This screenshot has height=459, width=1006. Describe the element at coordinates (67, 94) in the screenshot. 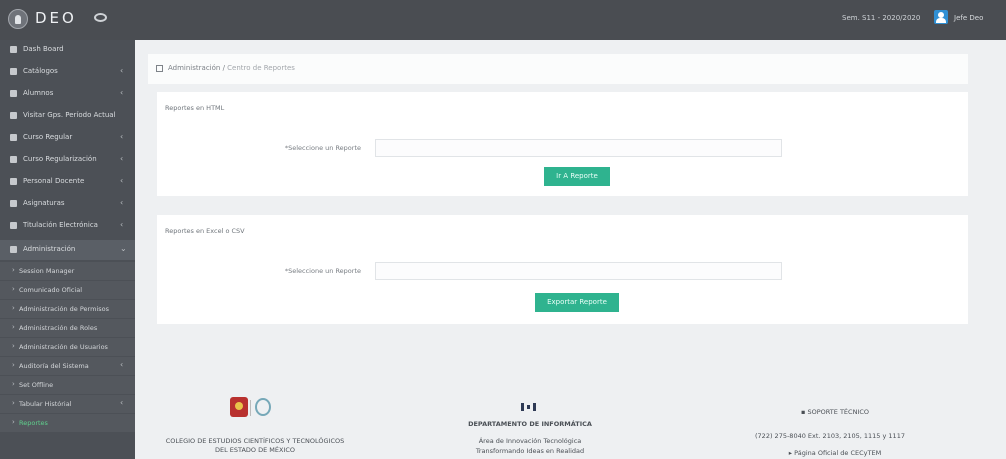

I see `sidebar-item-alumnos: Alumnos ‹` at that location.